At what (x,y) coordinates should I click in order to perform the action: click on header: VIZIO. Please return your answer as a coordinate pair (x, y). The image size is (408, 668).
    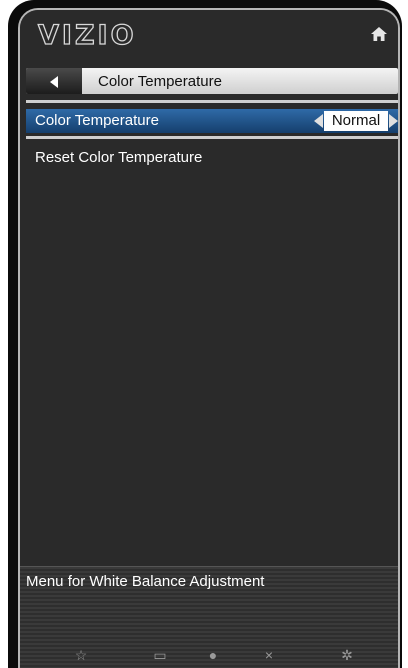
    Looking at the image, I should click on (209, 36).